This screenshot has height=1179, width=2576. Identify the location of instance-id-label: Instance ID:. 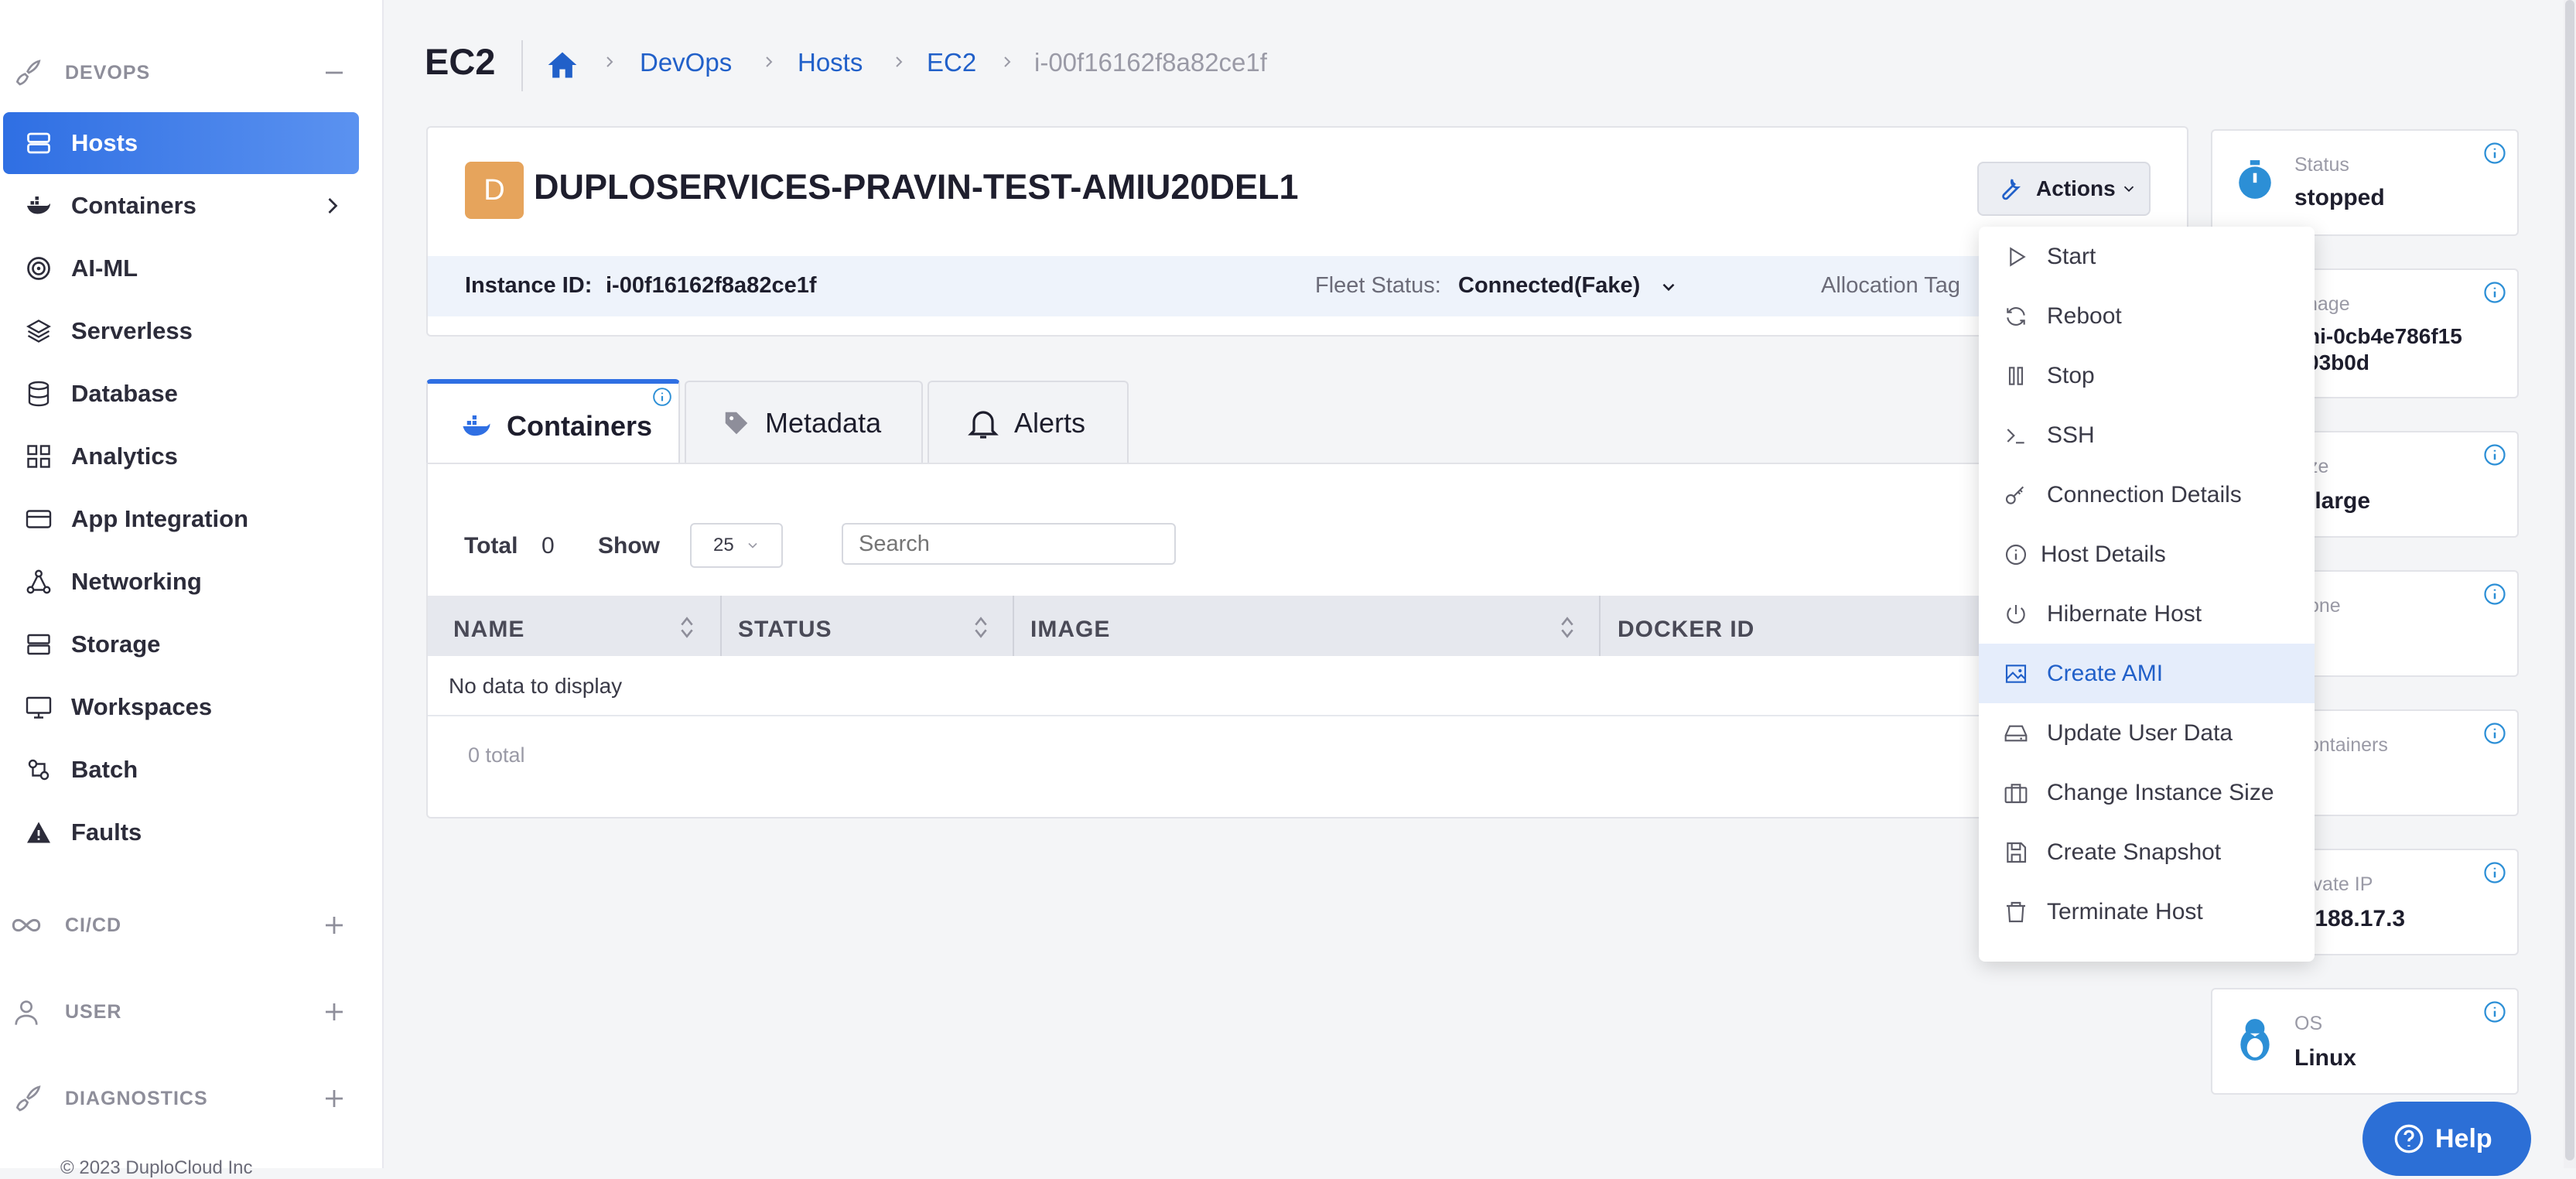
(529, 285).